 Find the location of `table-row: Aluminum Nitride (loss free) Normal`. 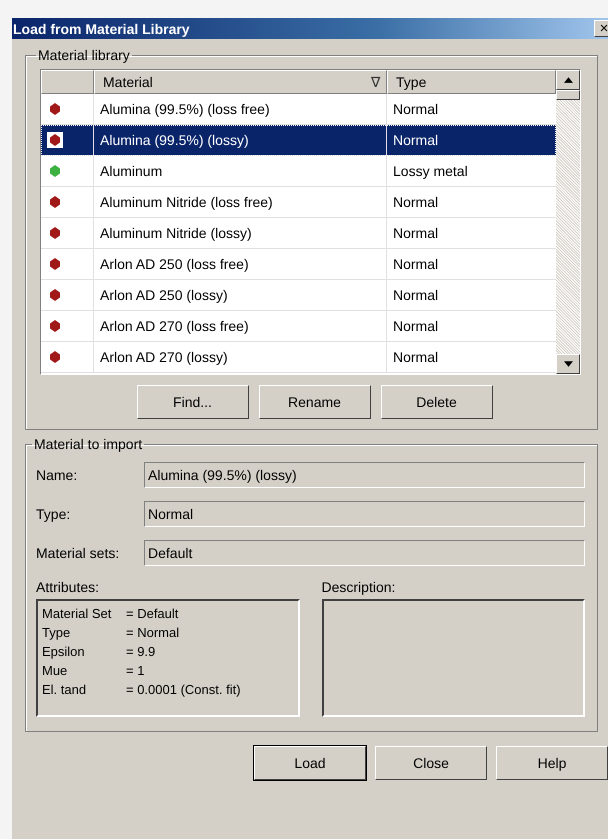

table-row: Aluminum Nitride (loss free) Normal is located at coordinates (298, 202).